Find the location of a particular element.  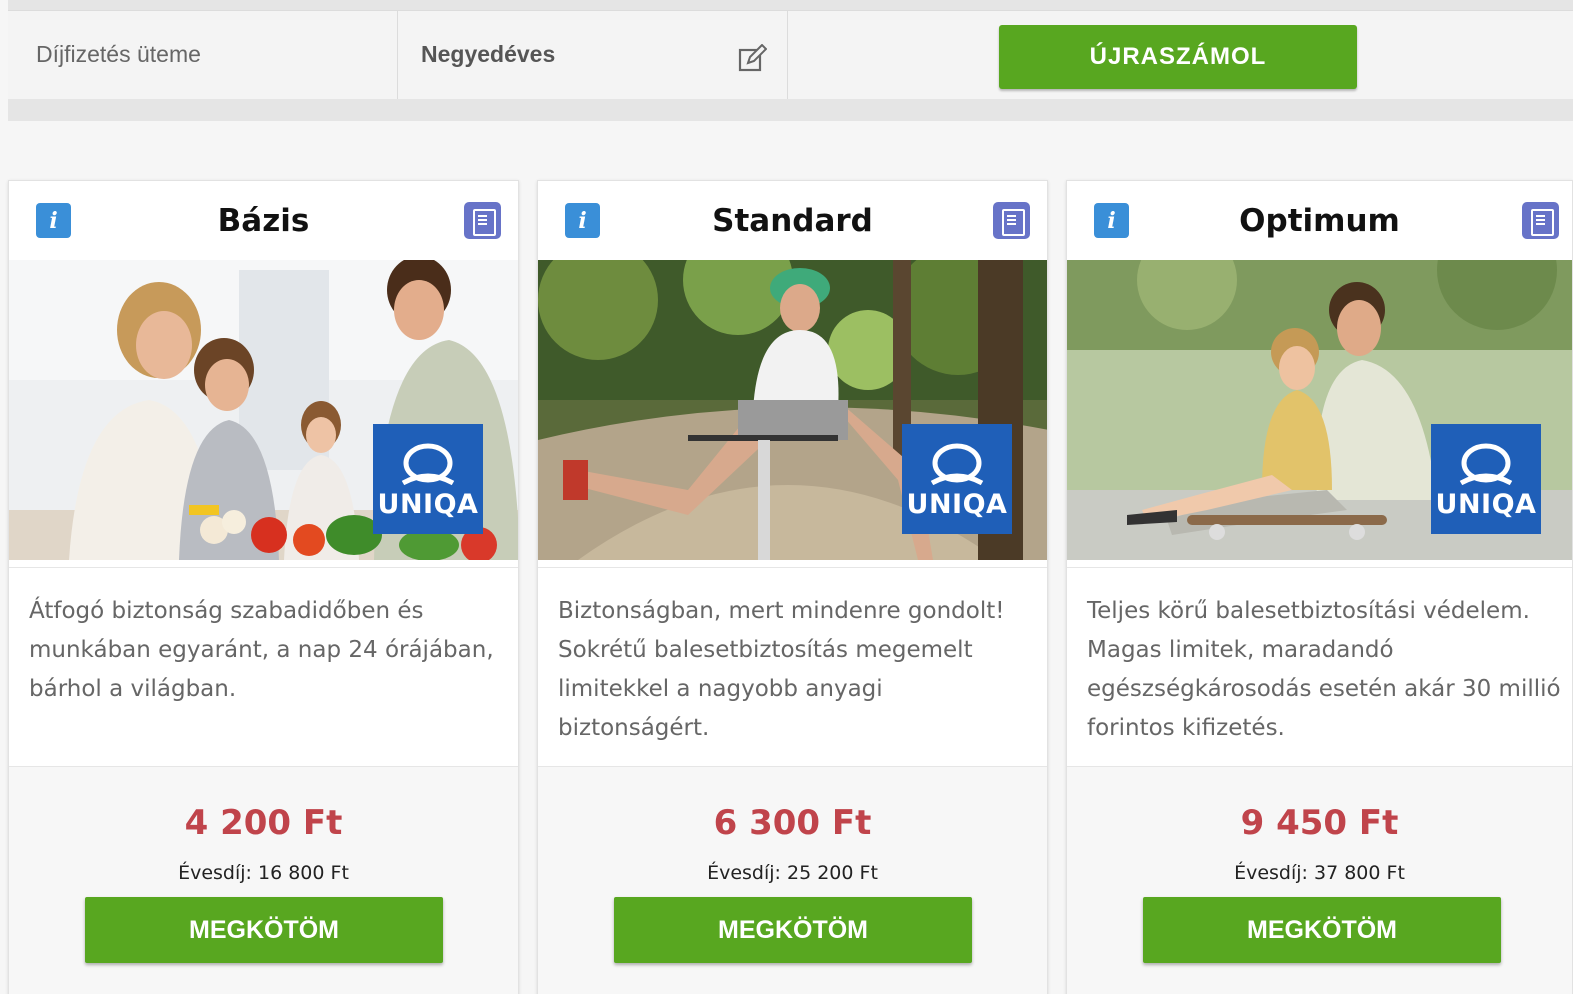

plan-image-cyclist: UNIQA is located at coordinates (792, 410).